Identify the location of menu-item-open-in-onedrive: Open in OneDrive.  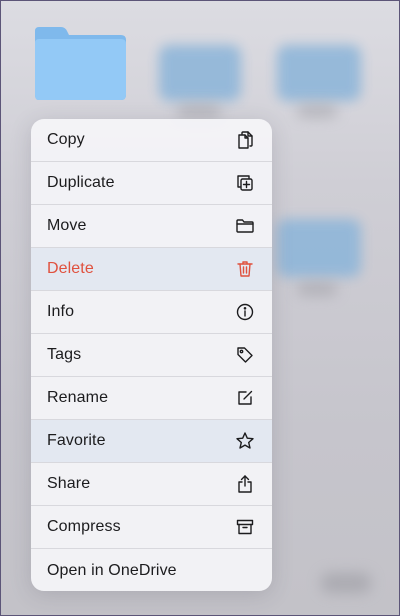
(151, 570).